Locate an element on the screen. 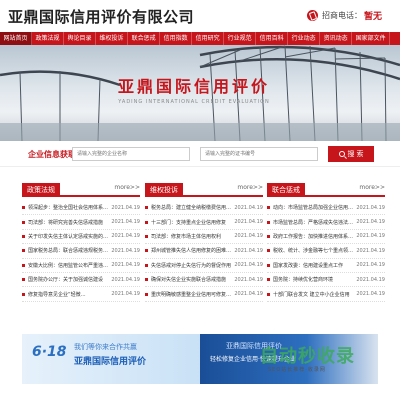 This screenshot has width=400, height=400. news-title: 政府工作报告：加快推进信用体系建设 is located at coordinates (313, 236).